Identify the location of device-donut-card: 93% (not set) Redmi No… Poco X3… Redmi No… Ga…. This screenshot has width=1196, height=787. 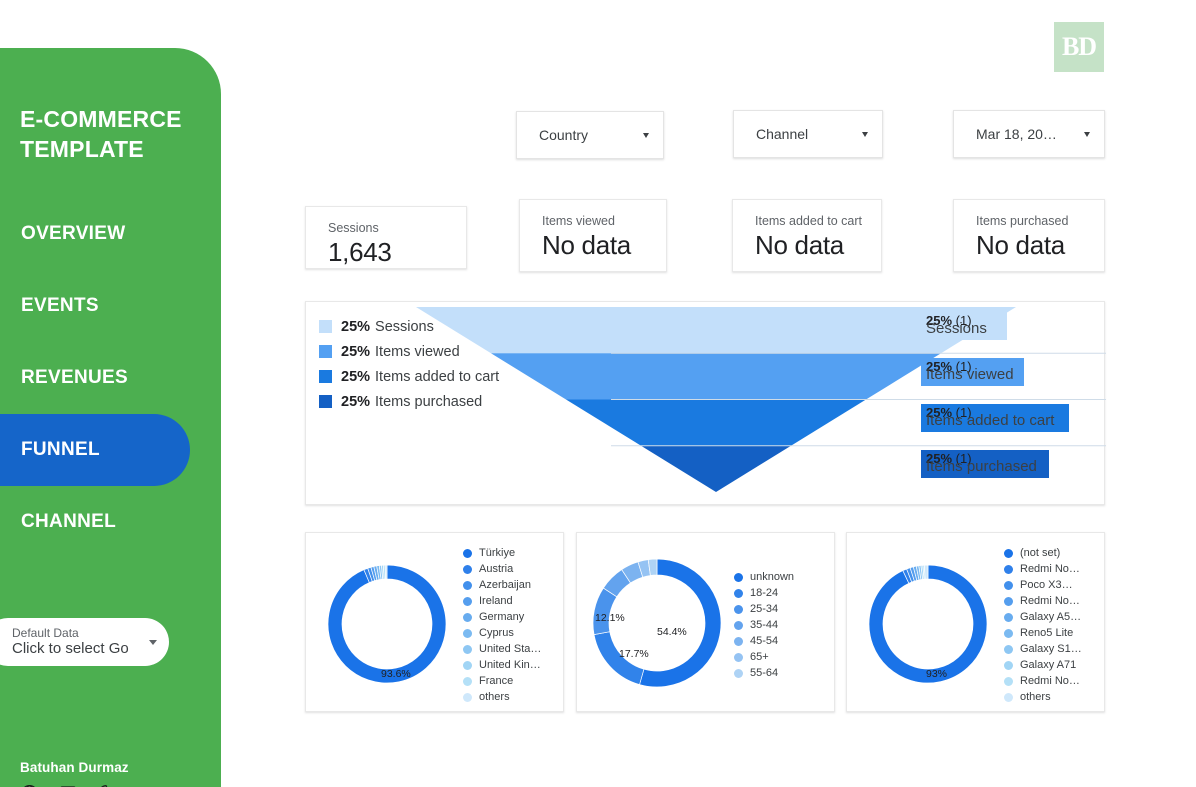
(975, 622).